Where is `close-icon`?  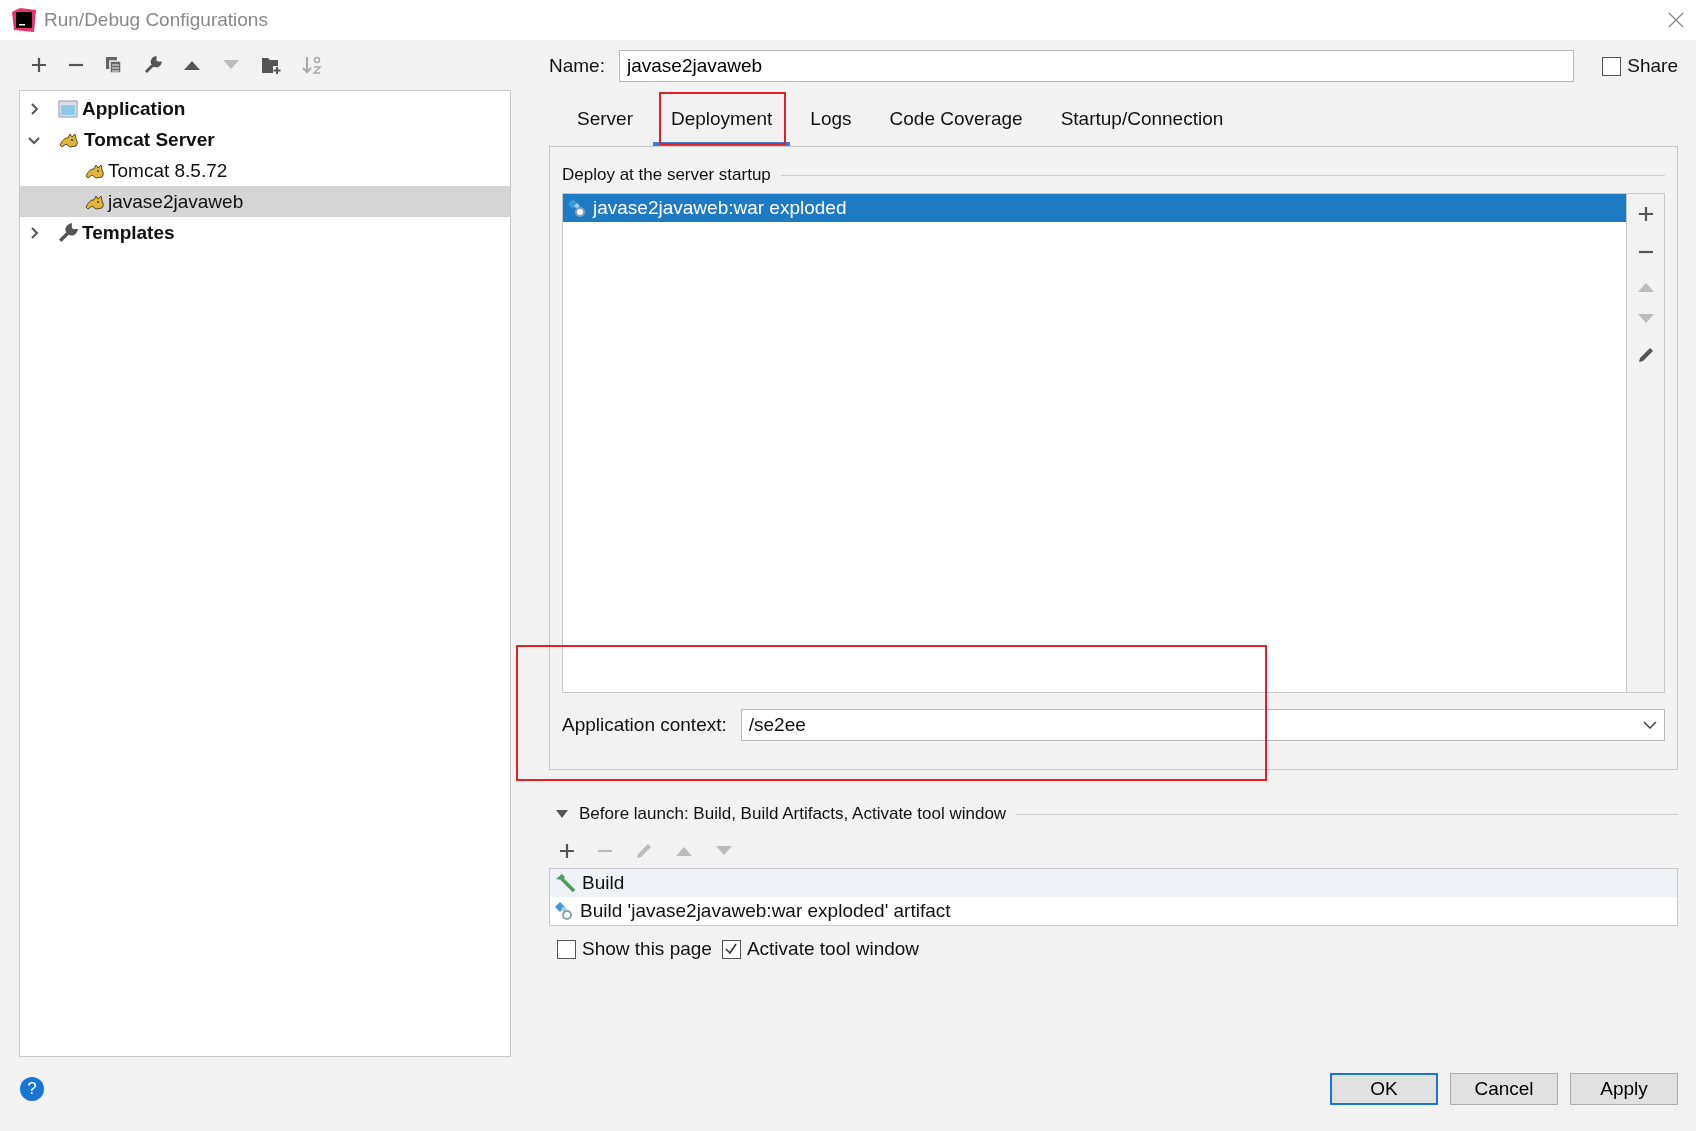
close-icon is located at coordinates (1676, 20).